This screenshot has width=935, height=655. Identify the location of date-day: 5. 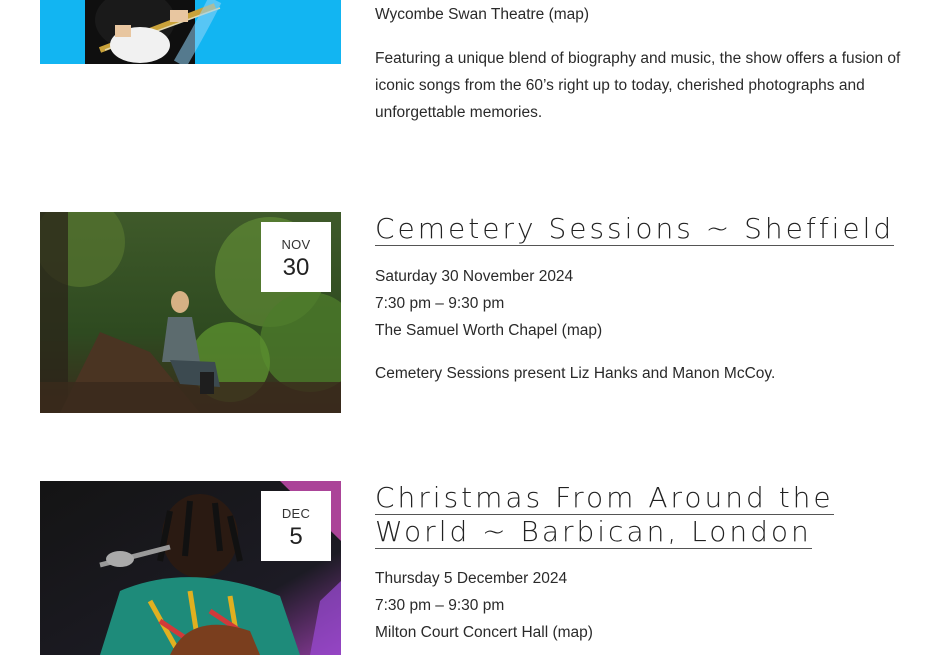
(296, 536).